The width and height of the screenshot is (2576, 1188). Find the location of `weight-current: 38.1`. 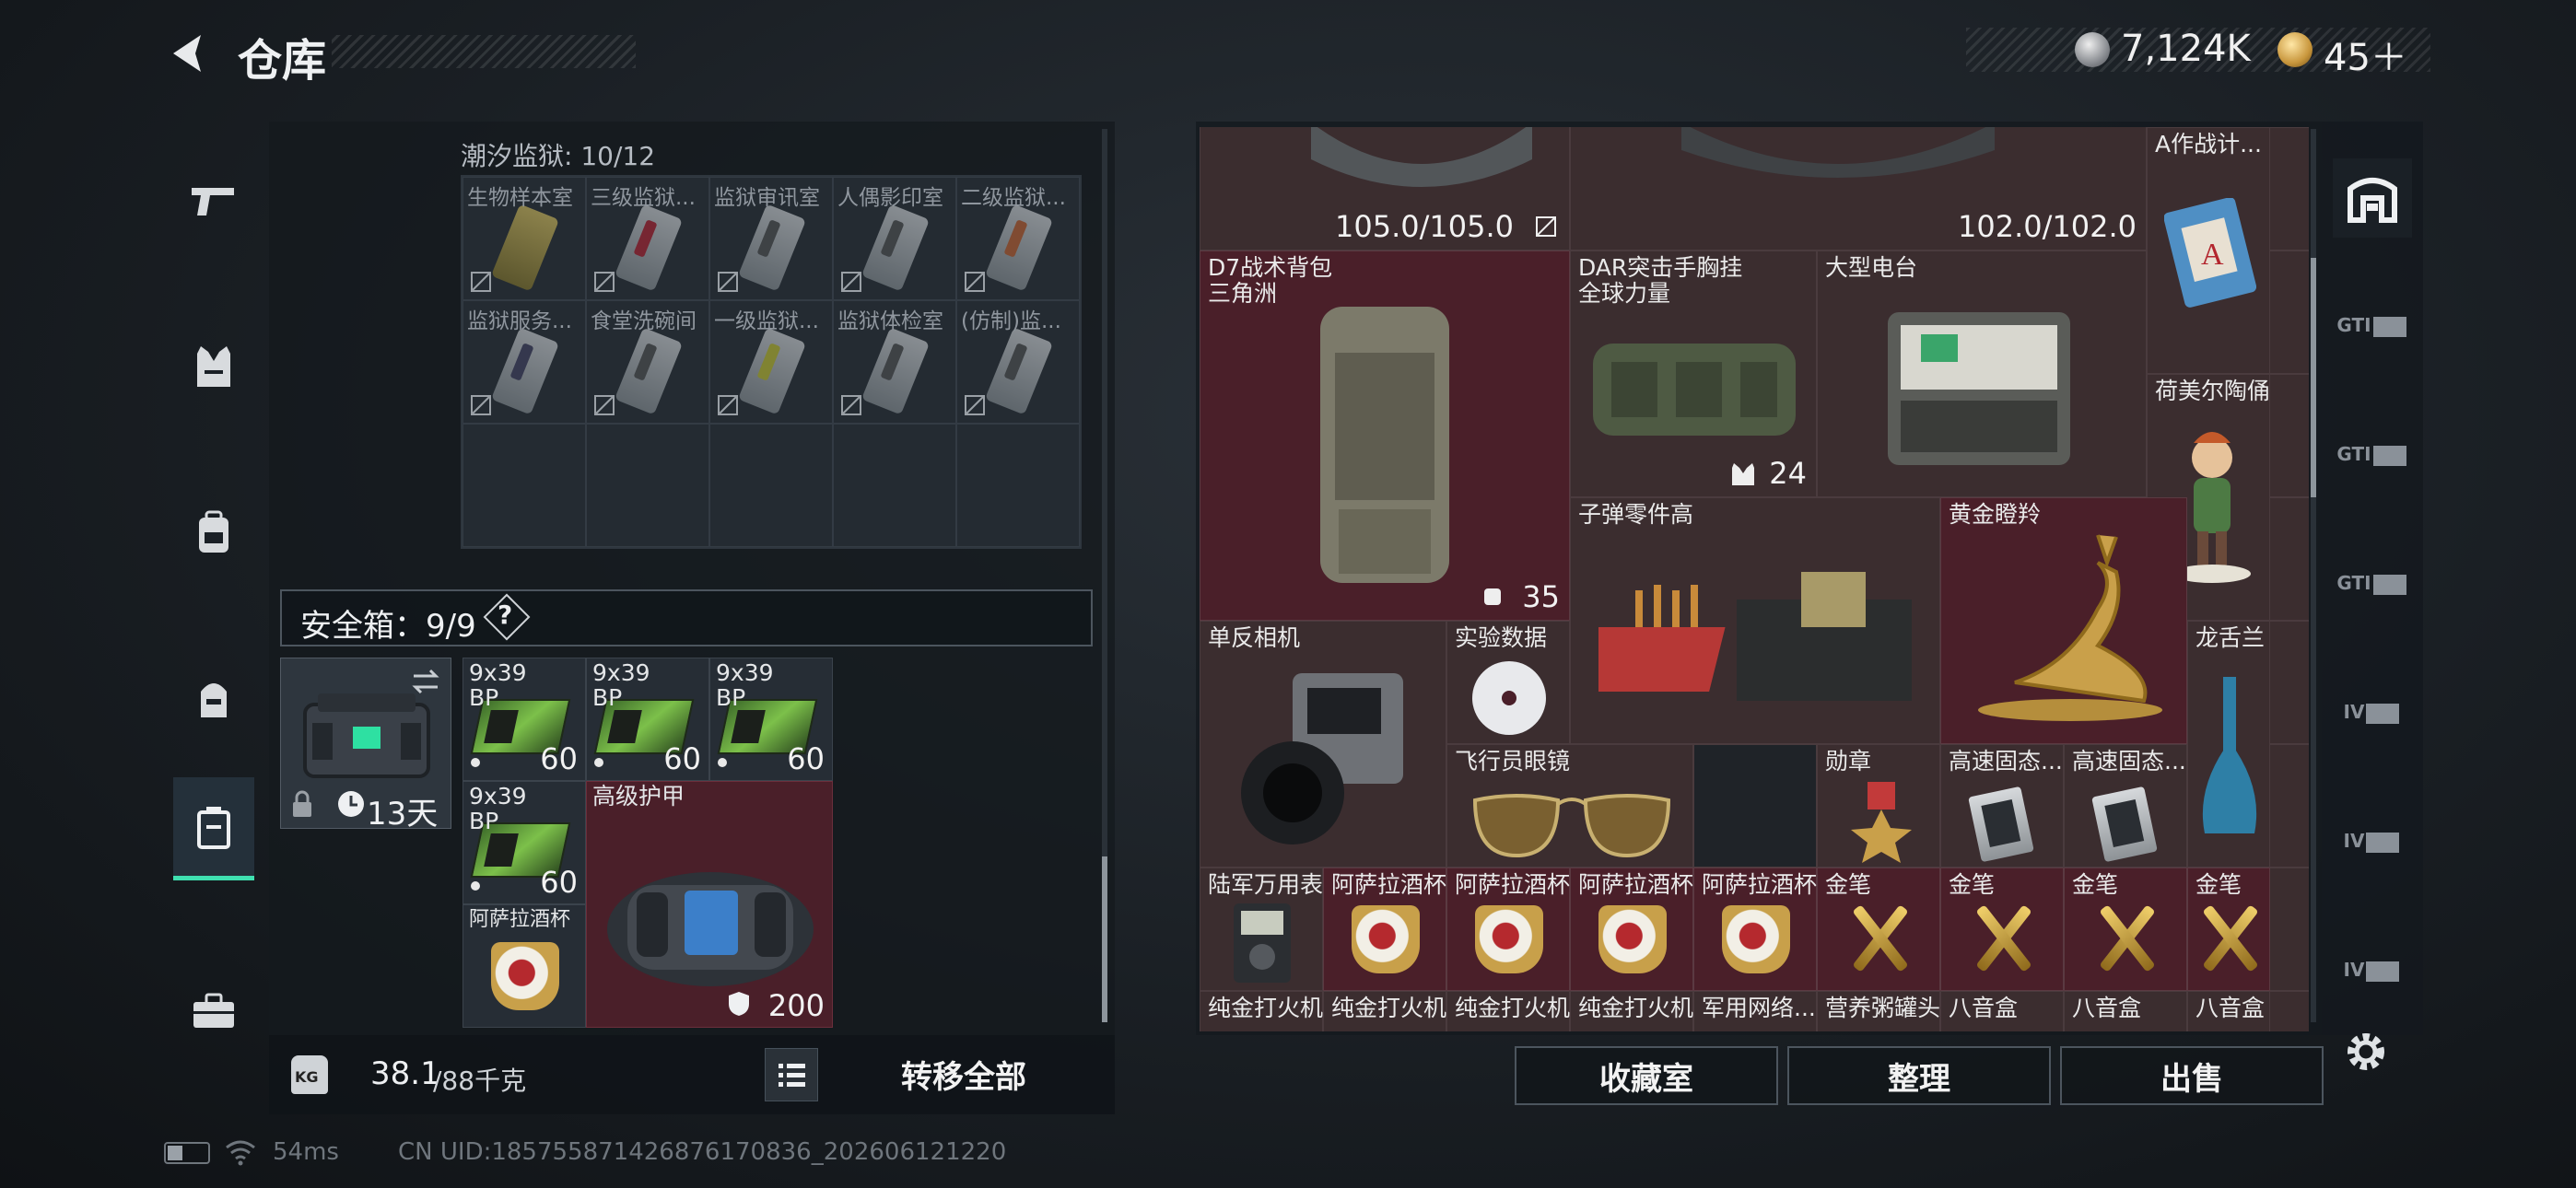

weight-current: 38.1 is located at coordinates (405, 1073).